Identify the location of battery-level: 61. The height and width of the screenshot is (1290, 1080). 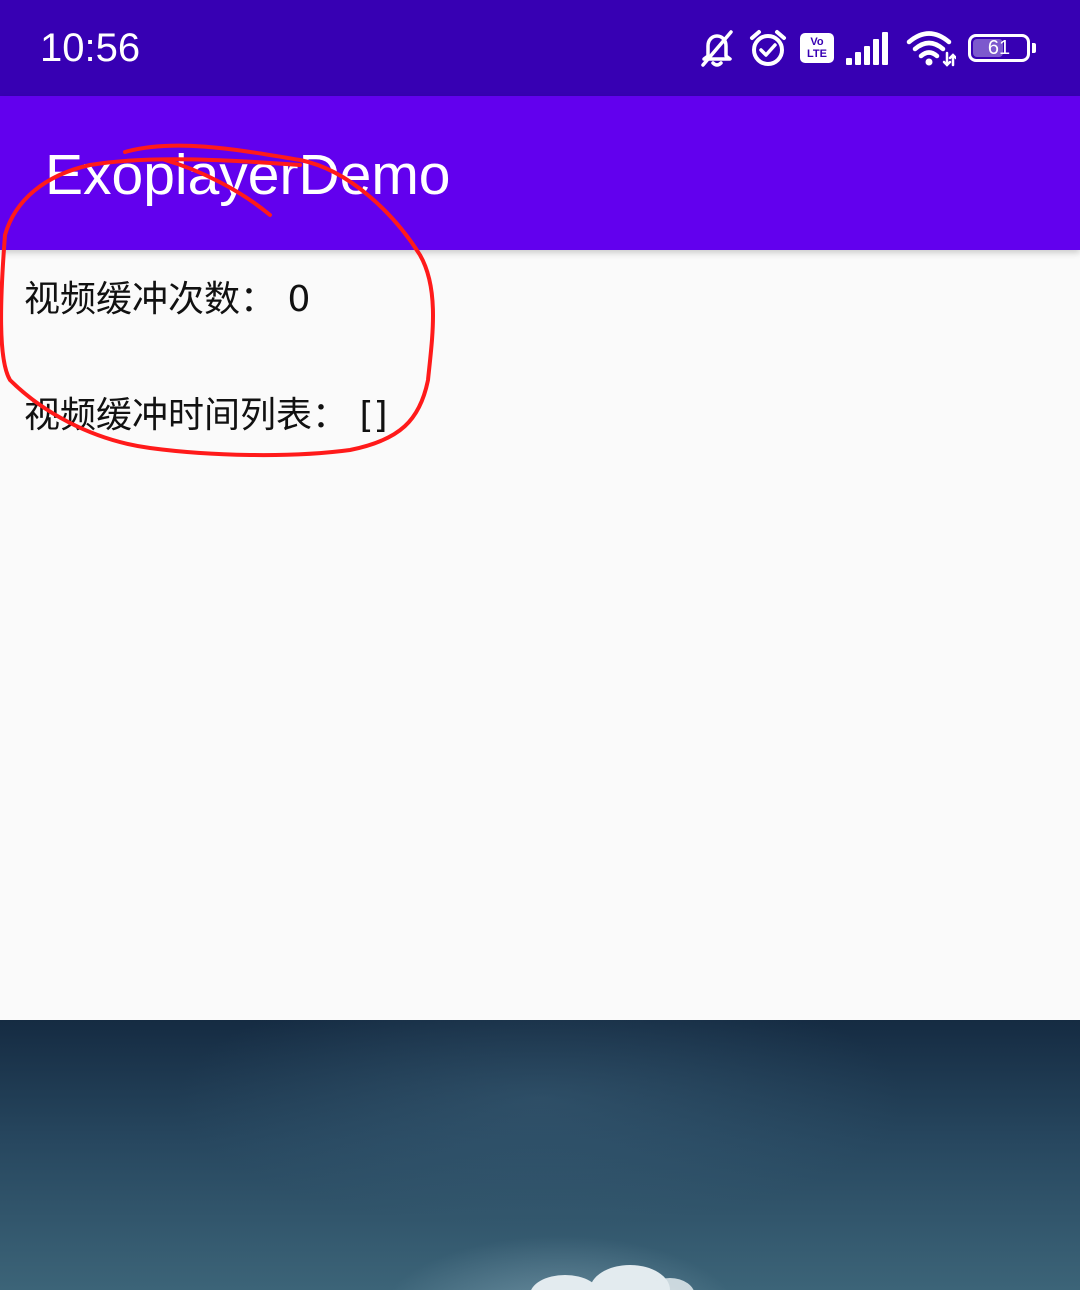
(999, 48).